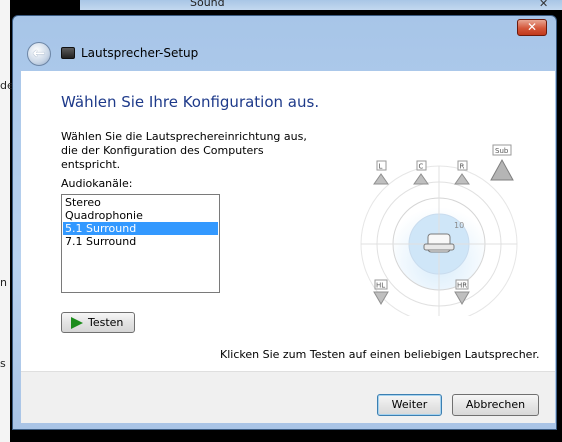 This screenshot has width=562, height=442. What do you see at coordinates (3, 363) in the screenshot?
I see `left-partial-text: s` at bounding box center [3, 363].